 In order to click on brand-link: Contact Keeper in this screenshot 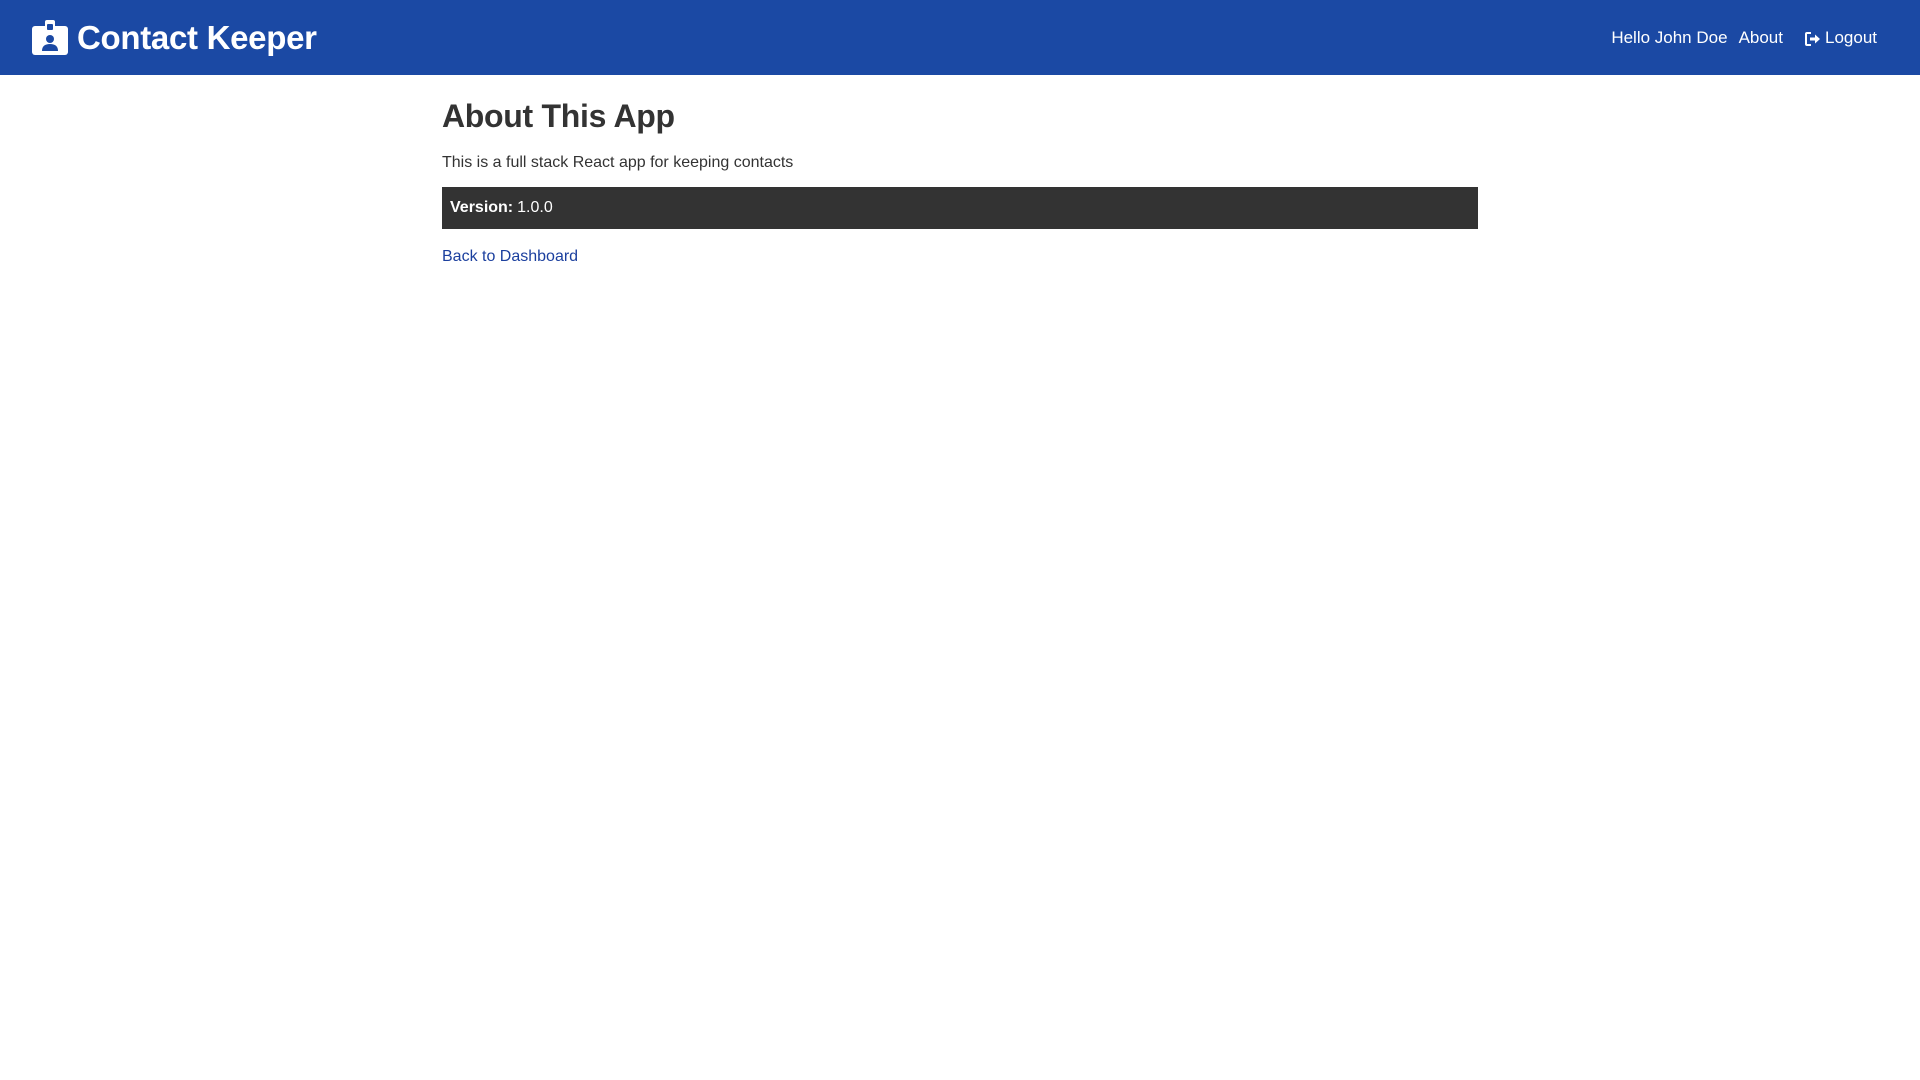, I will do `click(174, 37)`.